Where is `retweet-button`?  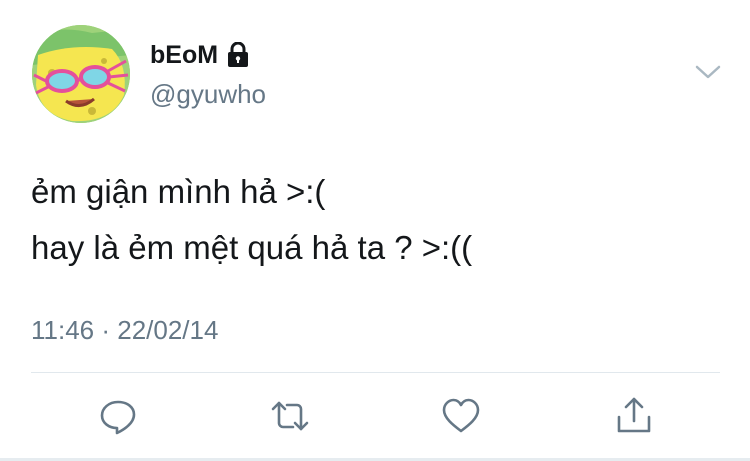
retweet-button is located at coordinates (290, 416).